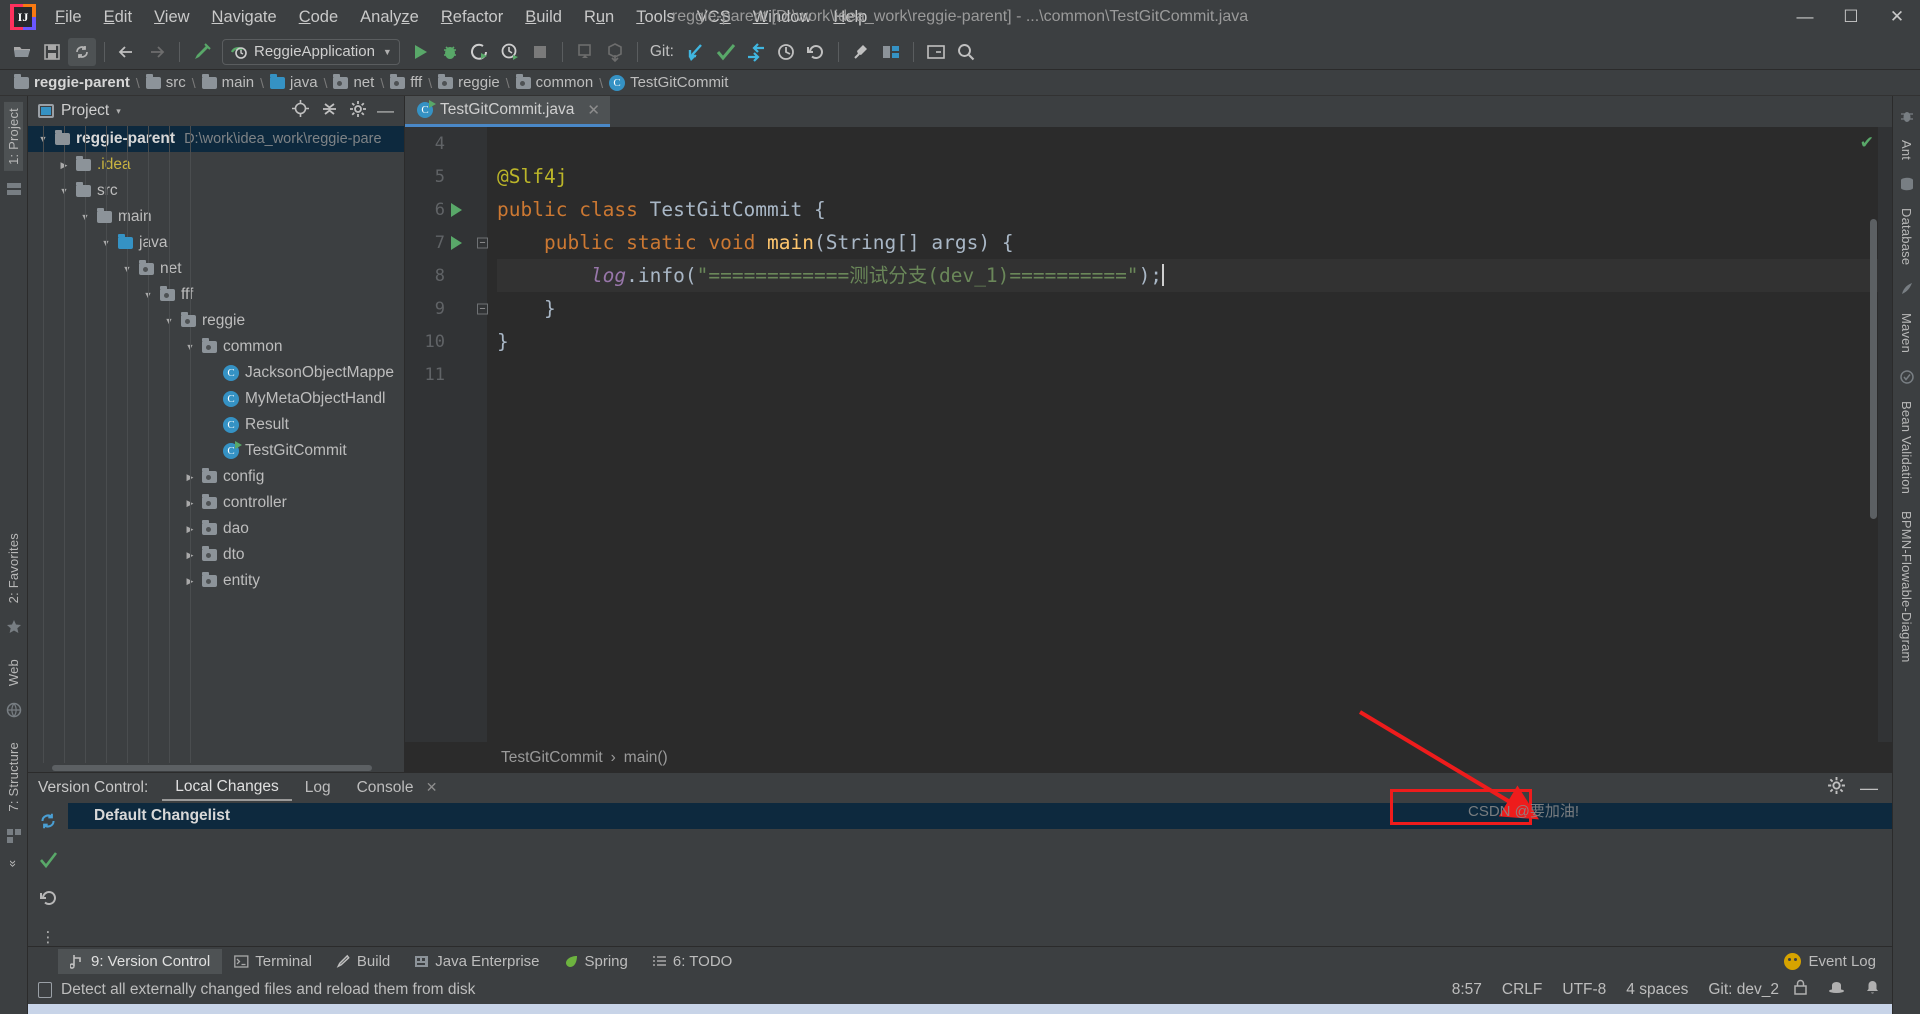 Image resolution: width=1920 pixels, height=1014 pixels. Describe the element at coordinates (13, 777) in the screenshot. I see `sidebar-item-structure: 7: Structure` at that location.